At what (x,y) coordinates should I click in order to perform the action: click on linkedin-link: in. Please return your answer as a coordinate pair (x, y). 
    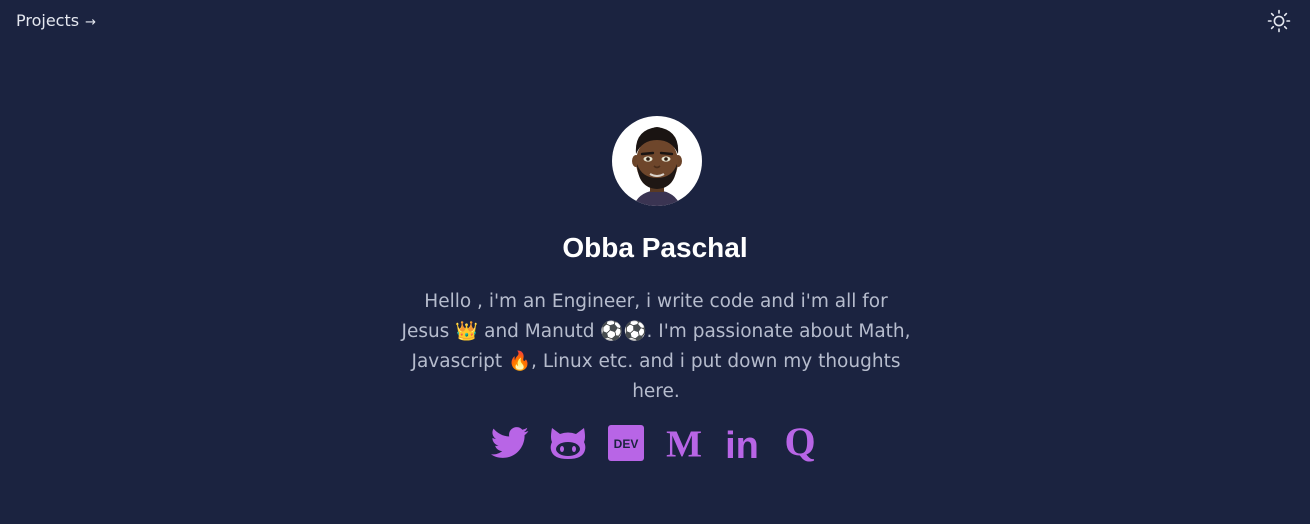
    Looking at the image, I should click on (742, 443).